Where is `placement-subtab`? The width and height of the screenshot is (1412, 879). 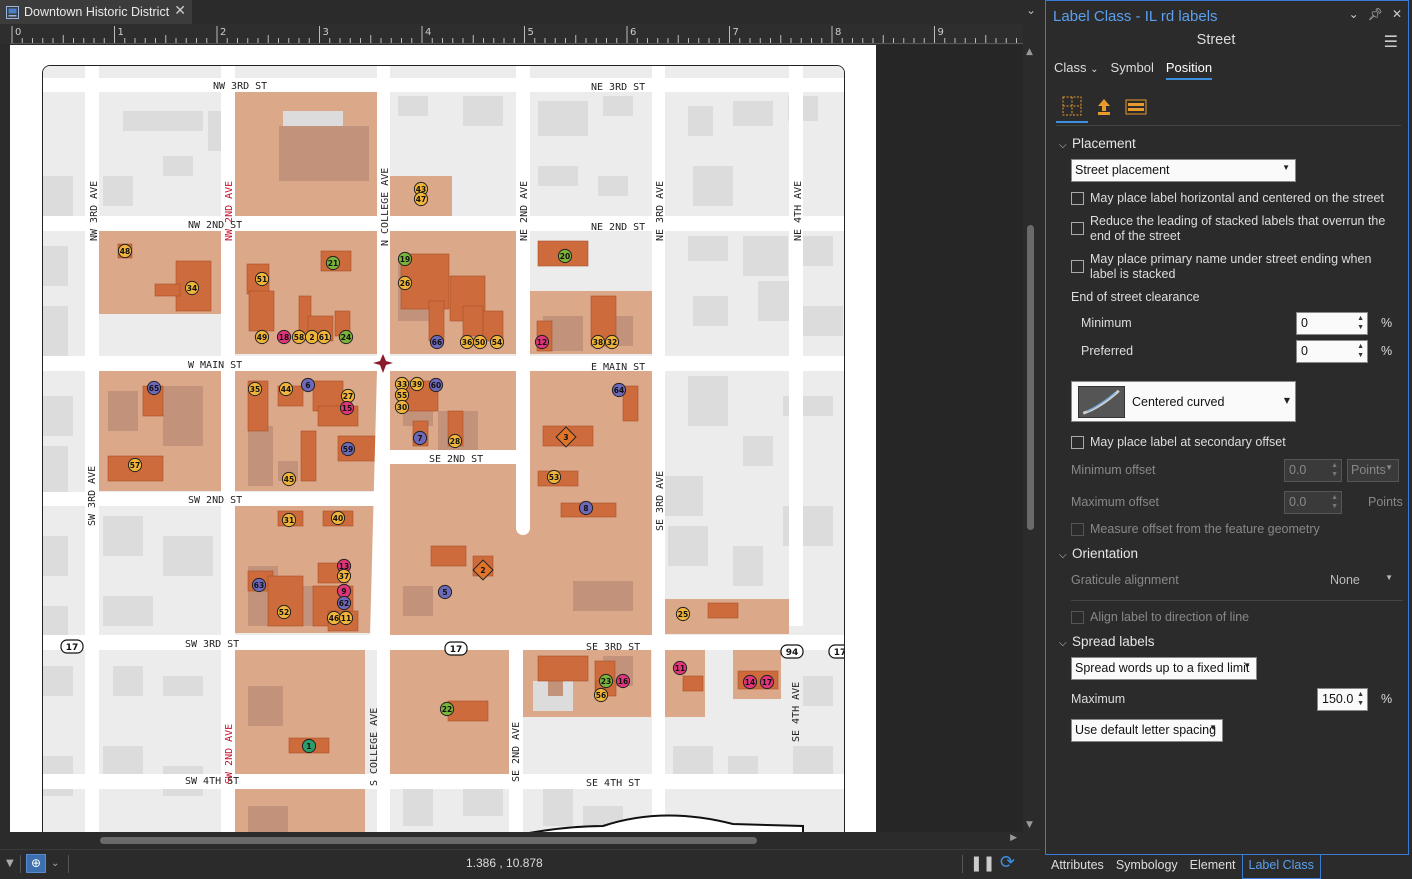 placement-subtab is located at coordinates (1072, 107).